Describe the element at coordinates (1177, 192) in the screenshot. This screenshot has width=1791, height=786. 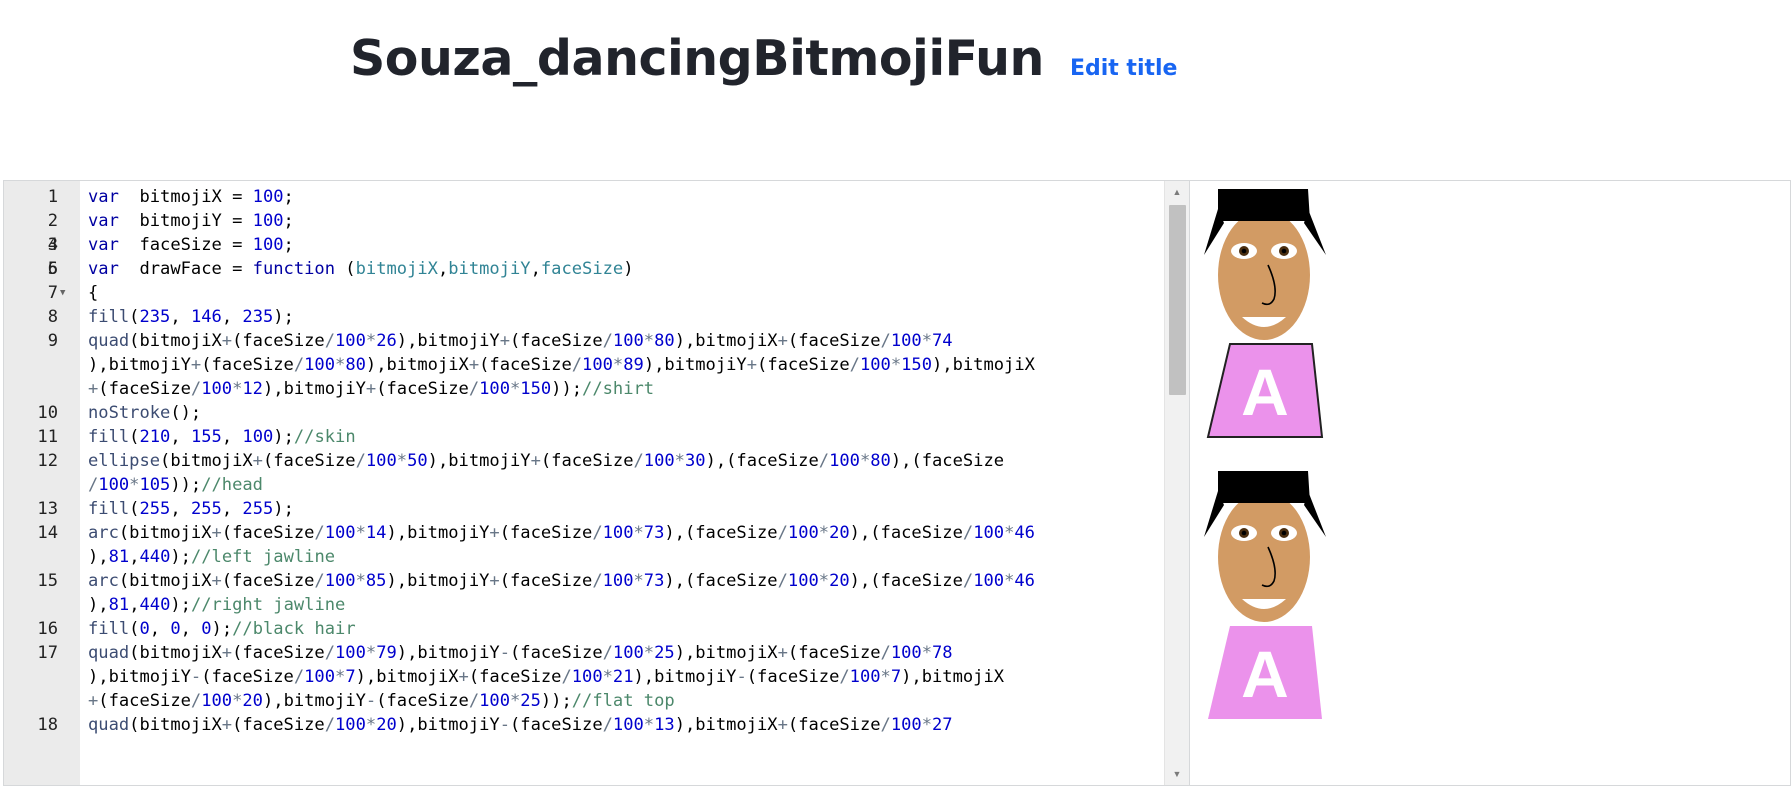
I see `scroll-up-arrow-icon: ▲` at that location.